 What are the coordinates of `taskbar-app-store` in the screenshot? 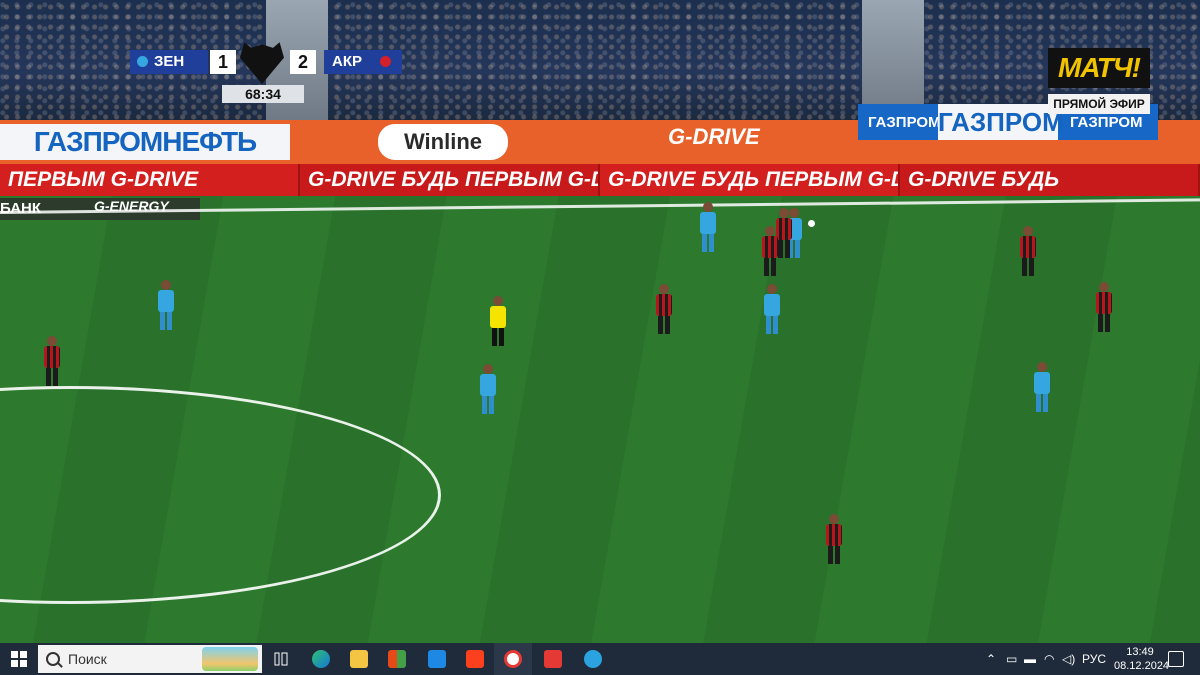 It's located at (397, 659).